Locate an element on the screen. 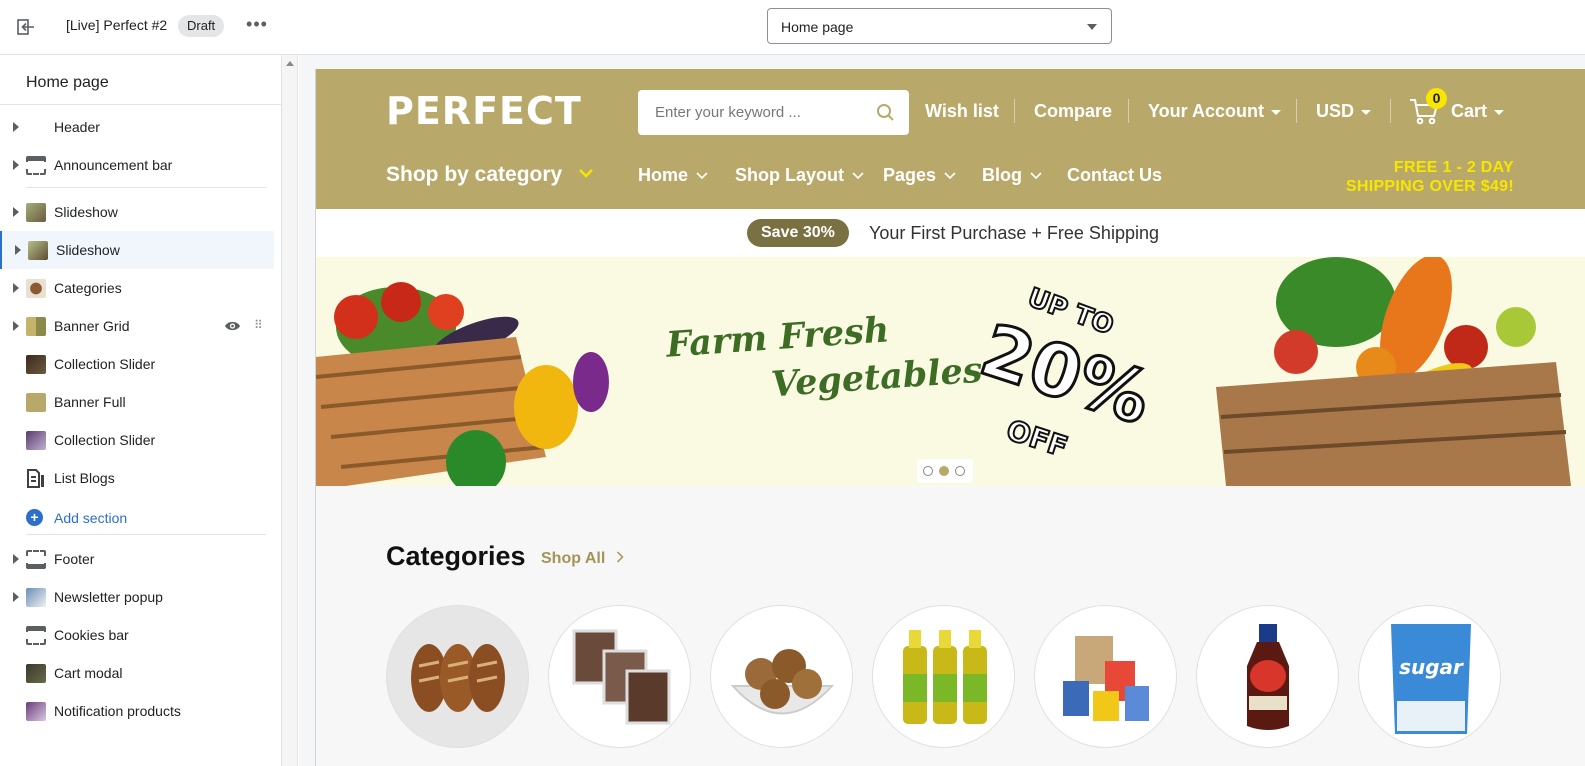 The height and width of the screenshot is (766, 1585). free-shipping-notice: FREE 1 - 2 DAY SHIPPING OVER $49! is located at coordinates (1430, 177).